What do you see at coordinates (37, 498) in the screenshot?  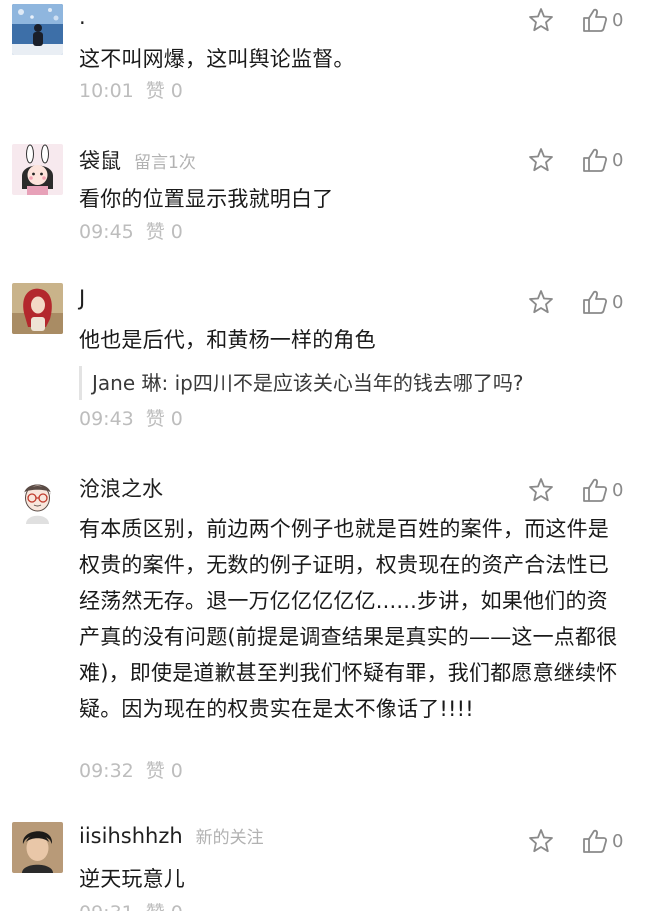 I see `glasses-cartoon-avatar-icon` at bounding box center [37, 498].